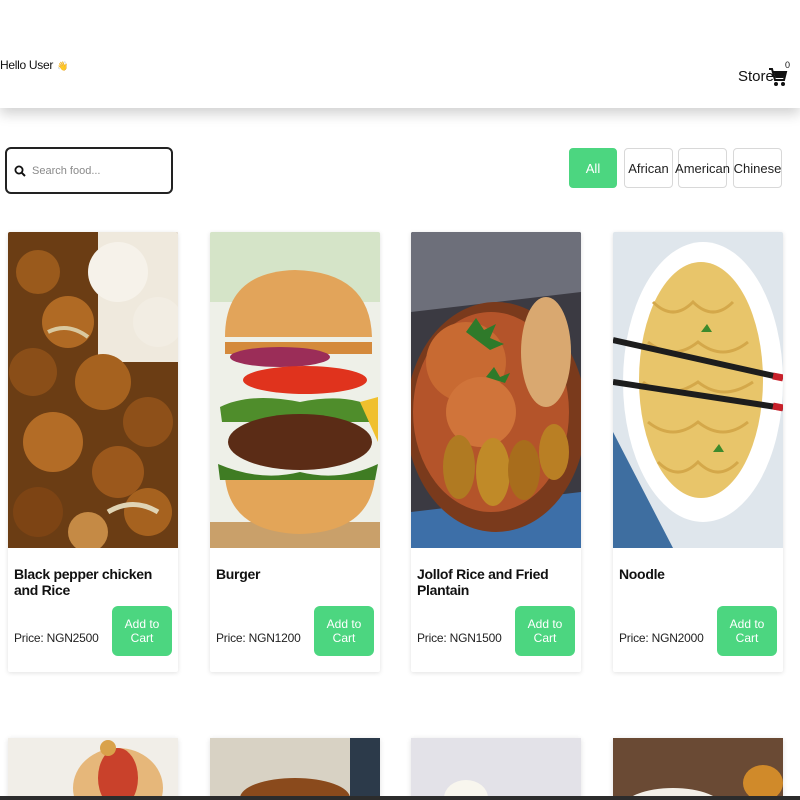 The height and width of the screenshot is (800, 800). What do you see at coordinates (56, 638) in the screenshot?
I see `product-price: Price: NGN2500` at bounding box center [56, 638].